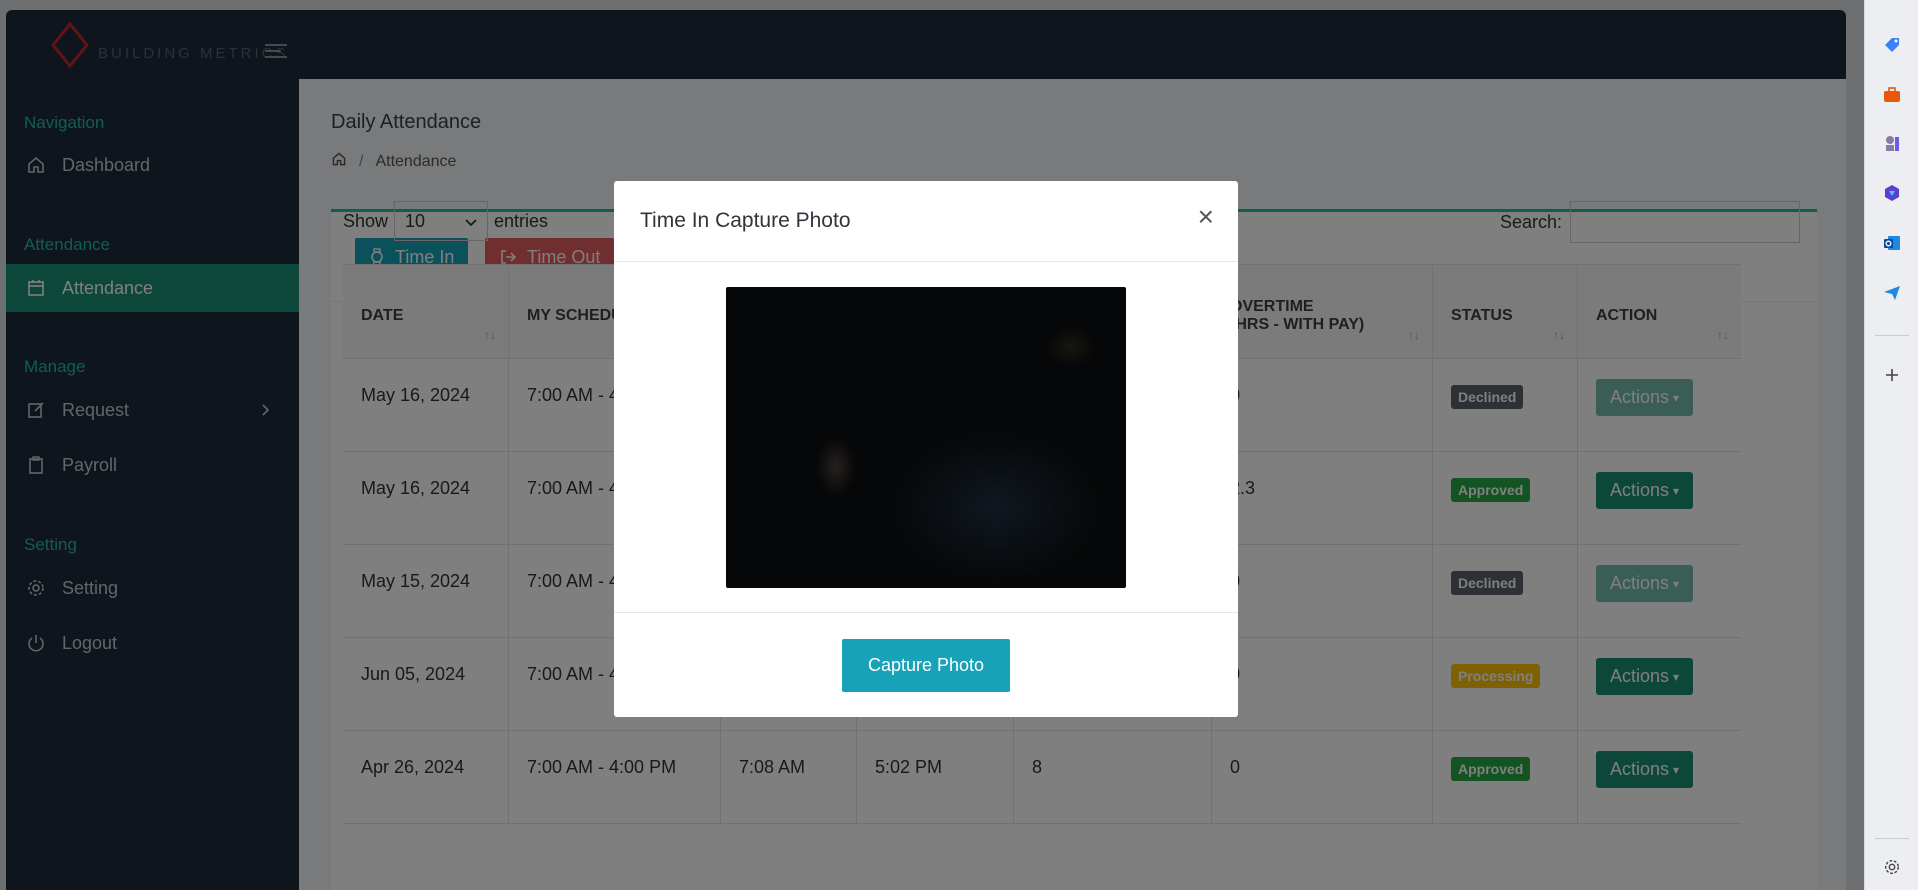 This screenshot has width=1918, height=890. Describe the element at coordinates (1206, 217) in the screenshot. I see `close-icon: ×` at that location.